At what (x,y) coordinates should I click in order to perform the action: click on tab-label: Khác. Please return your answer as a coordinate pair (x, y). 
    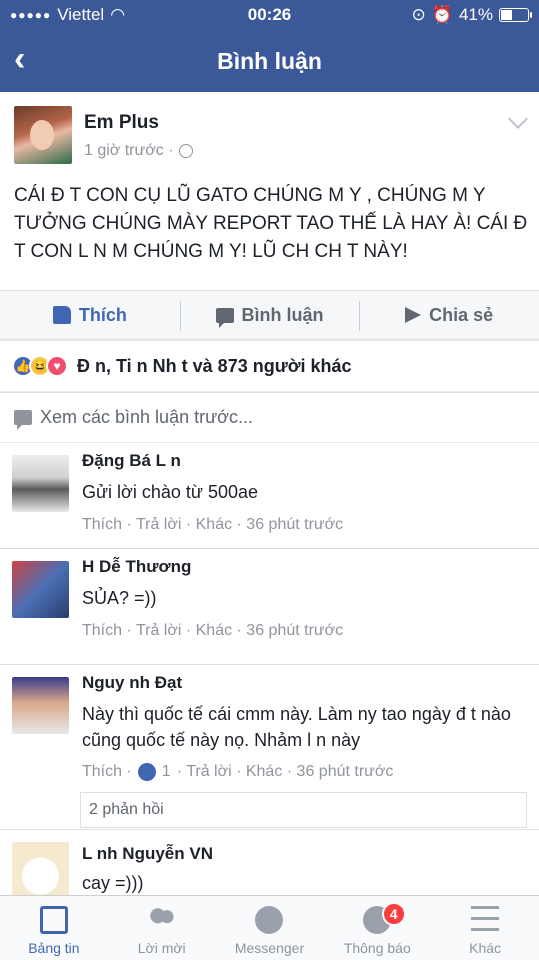
    Looking at the image, I should click on (485, 948).